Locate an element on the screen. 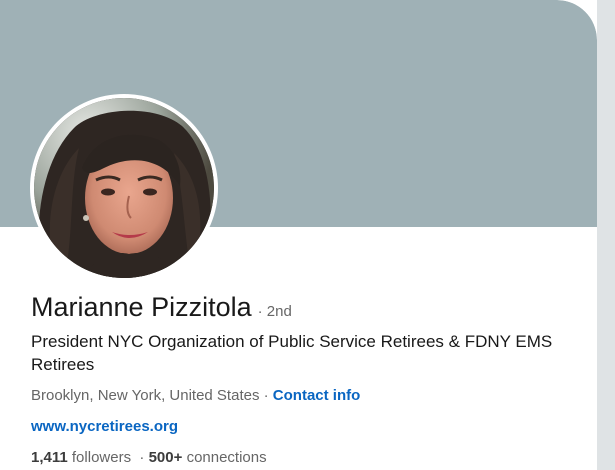 The width and height of the screenshot is (615, 470). profile-location: Brooklyn, New York, United States is located at coordinates (145, 395).